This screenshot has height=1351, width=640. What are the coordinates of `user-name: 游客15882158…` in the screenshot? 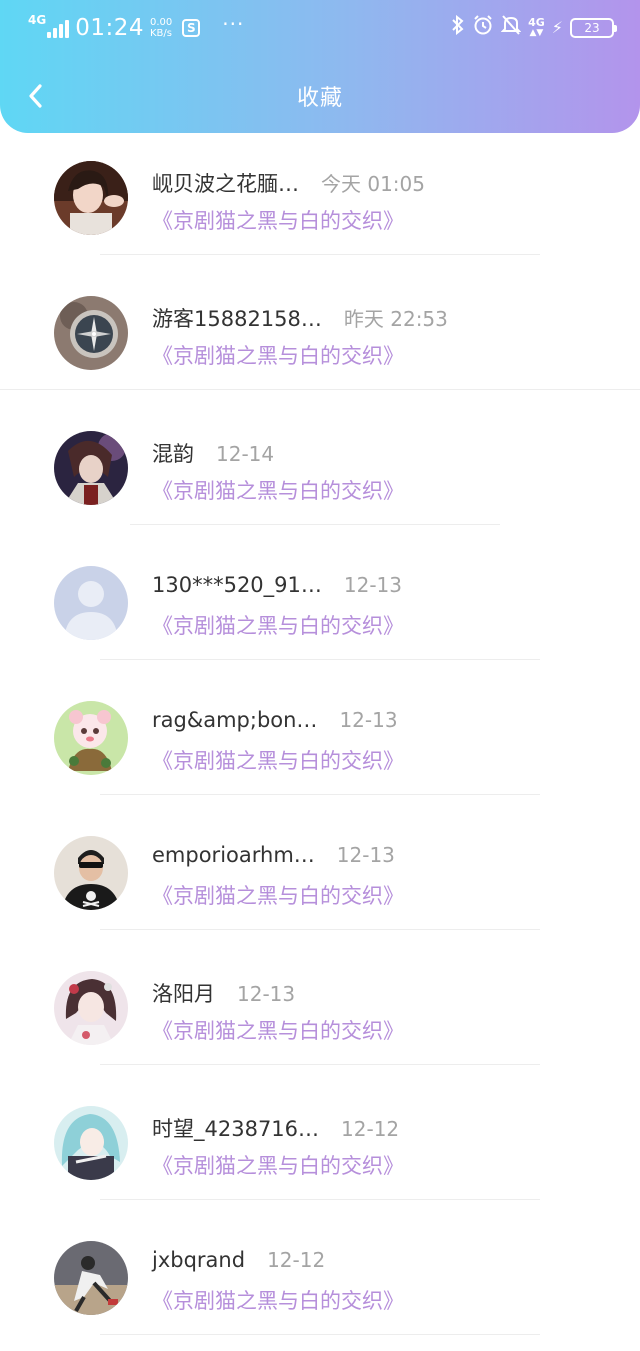 It's located at (237, 319).